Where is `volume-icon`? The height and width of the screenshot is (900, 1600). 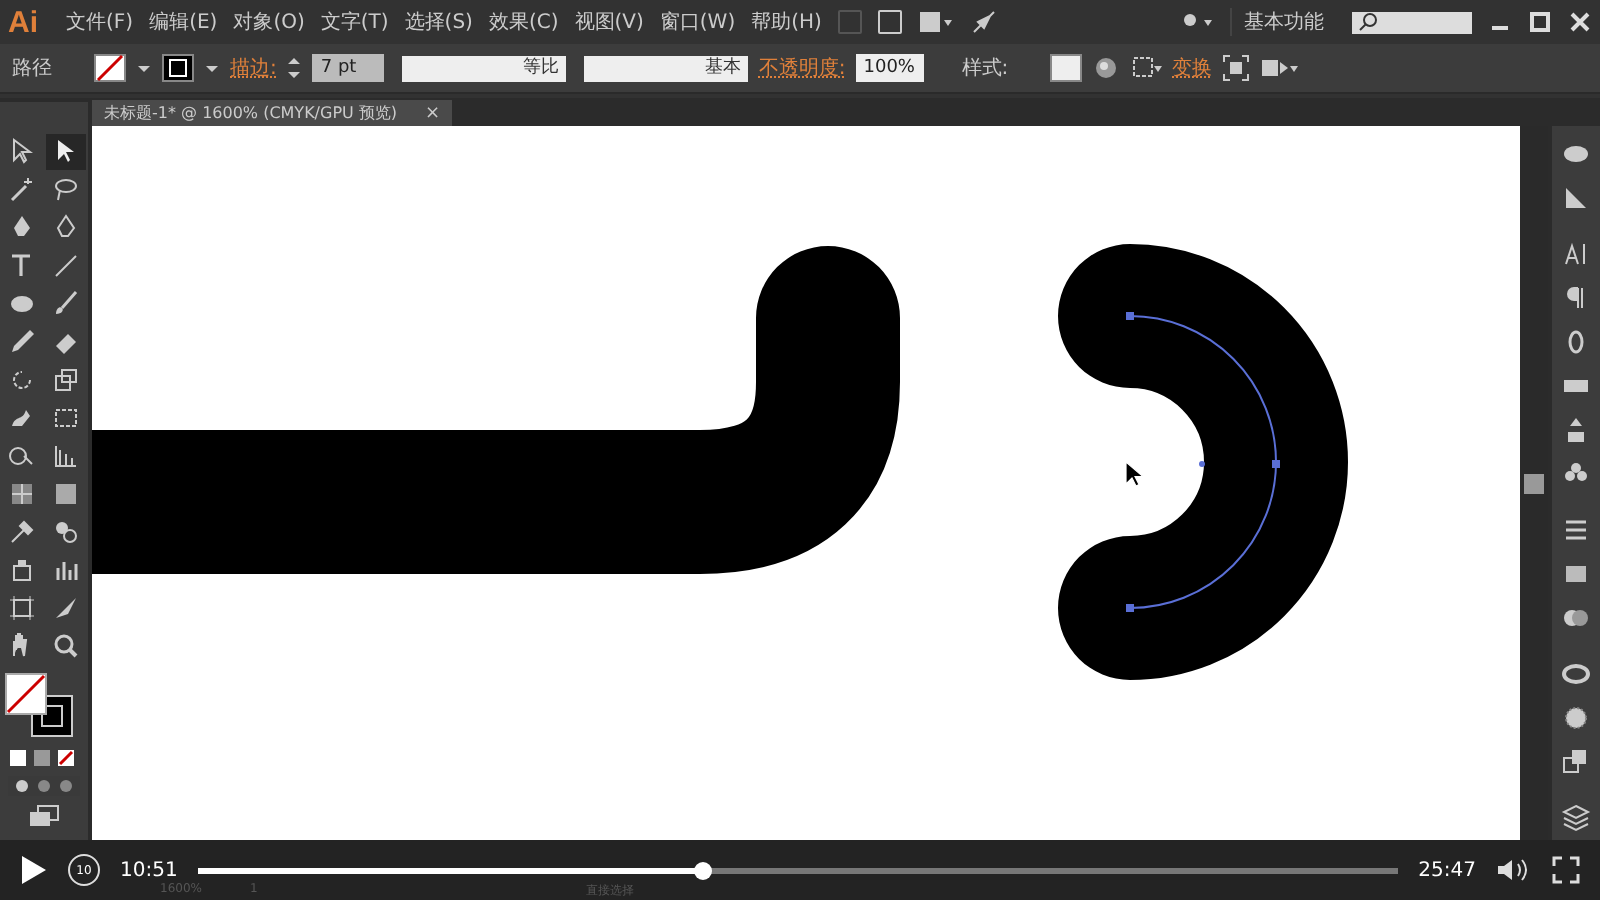 volume-icon is located at coordinates (1514, 870).